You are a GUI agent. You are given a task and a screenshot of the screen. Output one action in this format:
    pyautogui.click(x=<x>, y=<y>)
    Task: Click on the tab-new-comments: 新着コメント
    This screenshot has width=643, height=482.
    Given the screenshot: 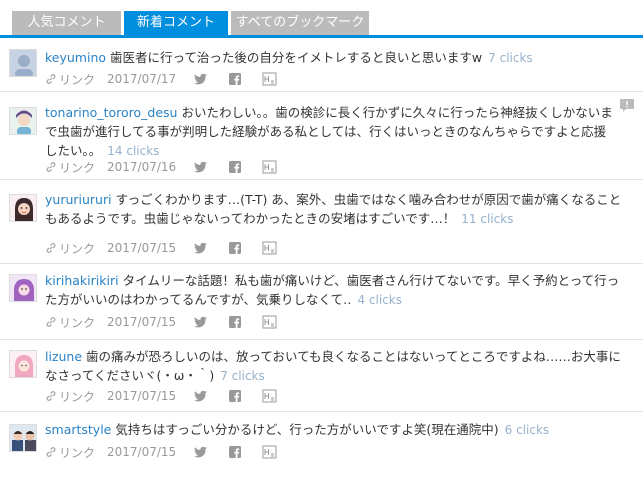 What is the action you would take?
    pyautogui.click(x=176, y=23)
    